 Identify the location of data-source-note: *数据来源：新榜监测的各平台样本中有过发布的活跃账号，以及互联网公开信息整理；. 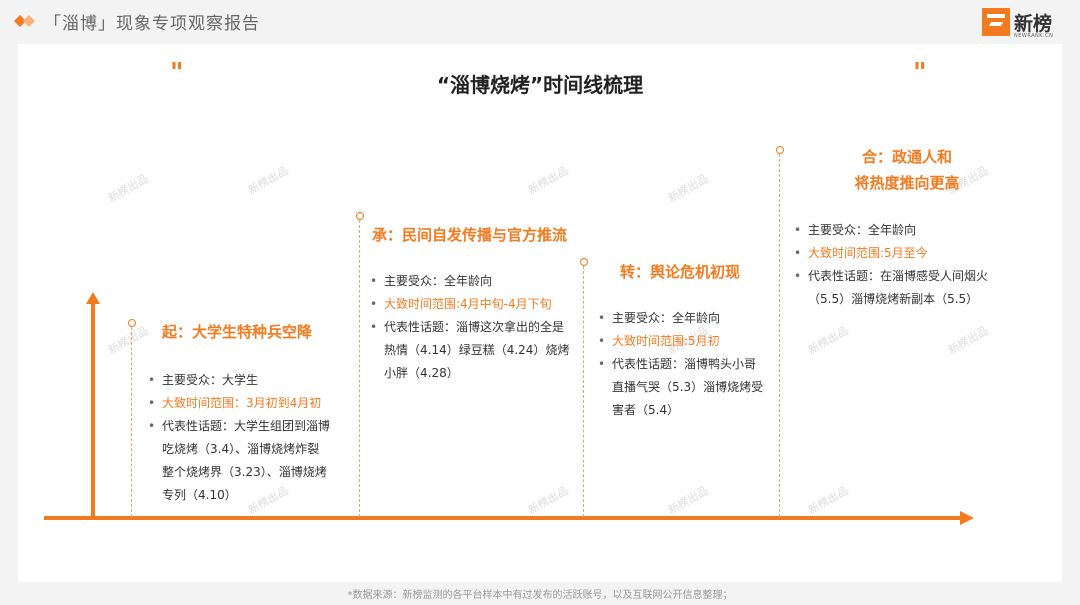
(540, 595).